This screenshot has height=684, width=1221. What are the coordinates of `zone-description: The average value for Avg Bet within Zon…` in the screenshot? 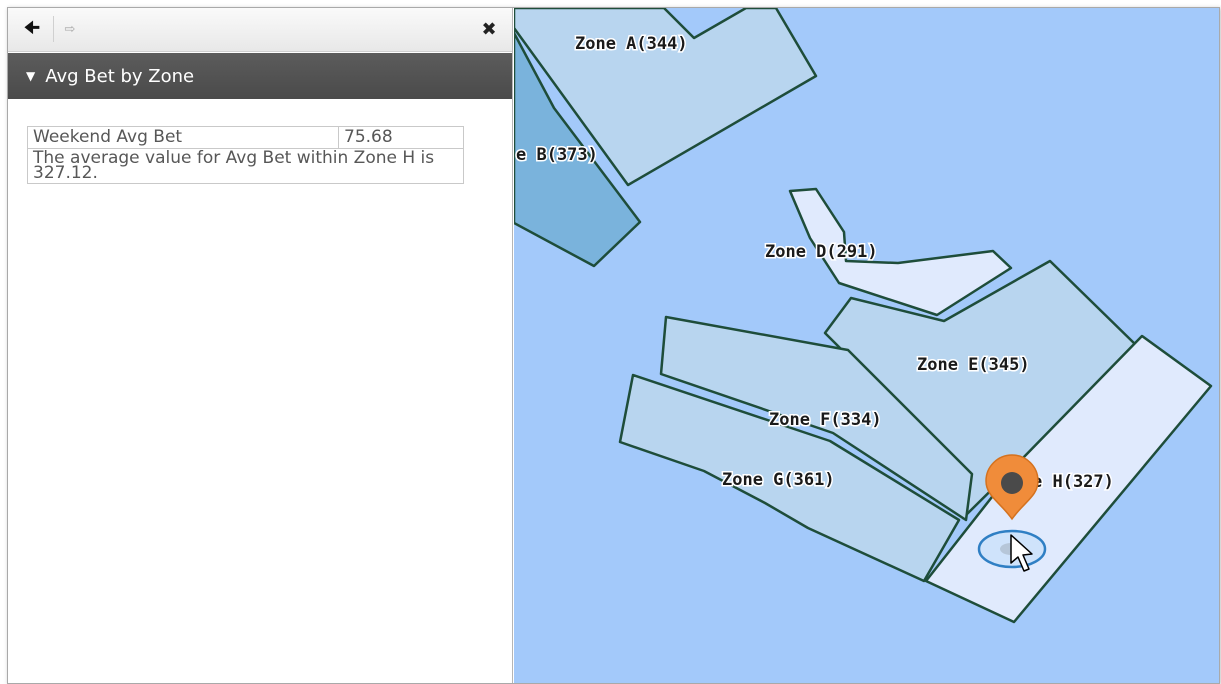 It's located at (245, 166).